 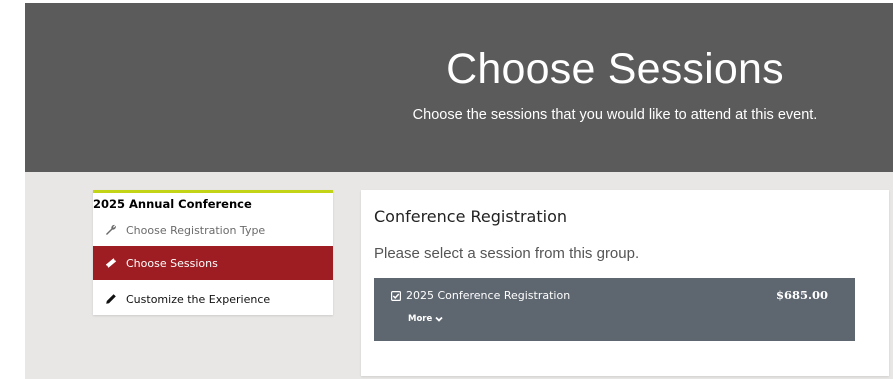 I want to click on session-price: $685.00, so click(x=801, y=295).